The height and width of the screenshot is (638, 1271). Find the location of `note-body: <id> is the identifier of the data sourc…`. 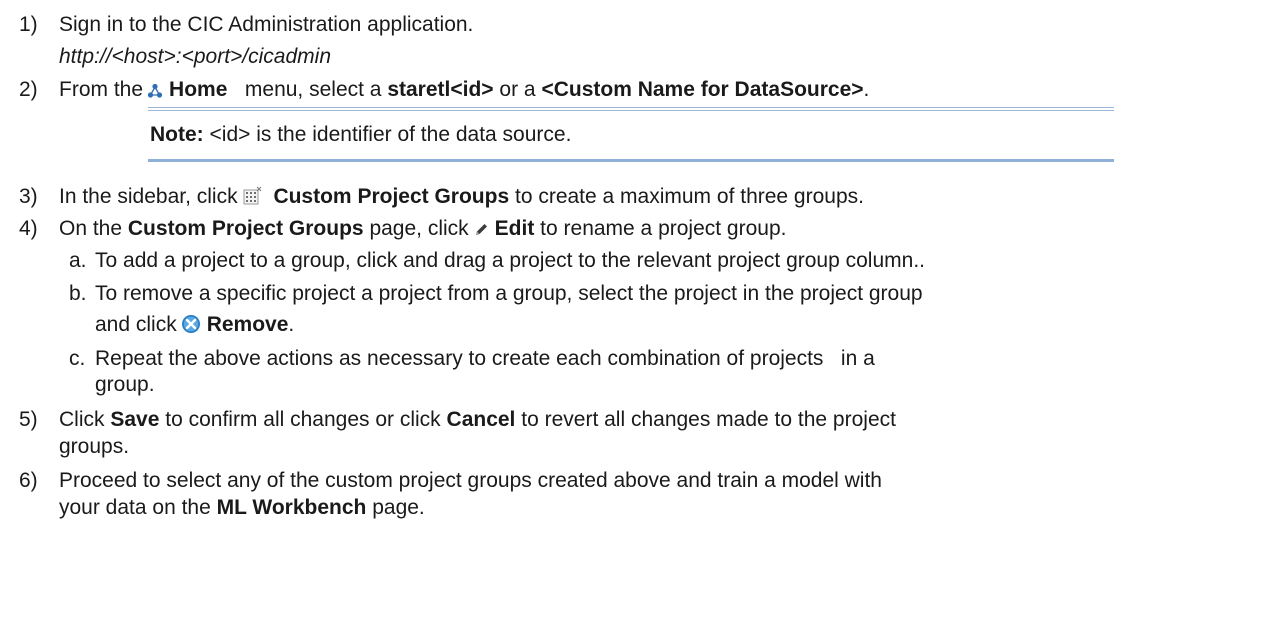

note-body: <id> is the identifier of the data sourc… is located at coordinates (390, 134).